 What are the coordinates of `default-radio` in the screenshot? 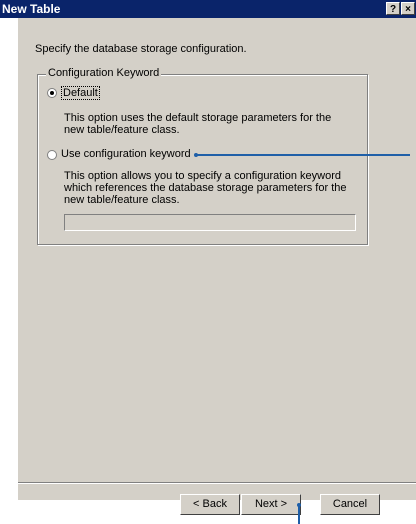 It's located at (52, 93).